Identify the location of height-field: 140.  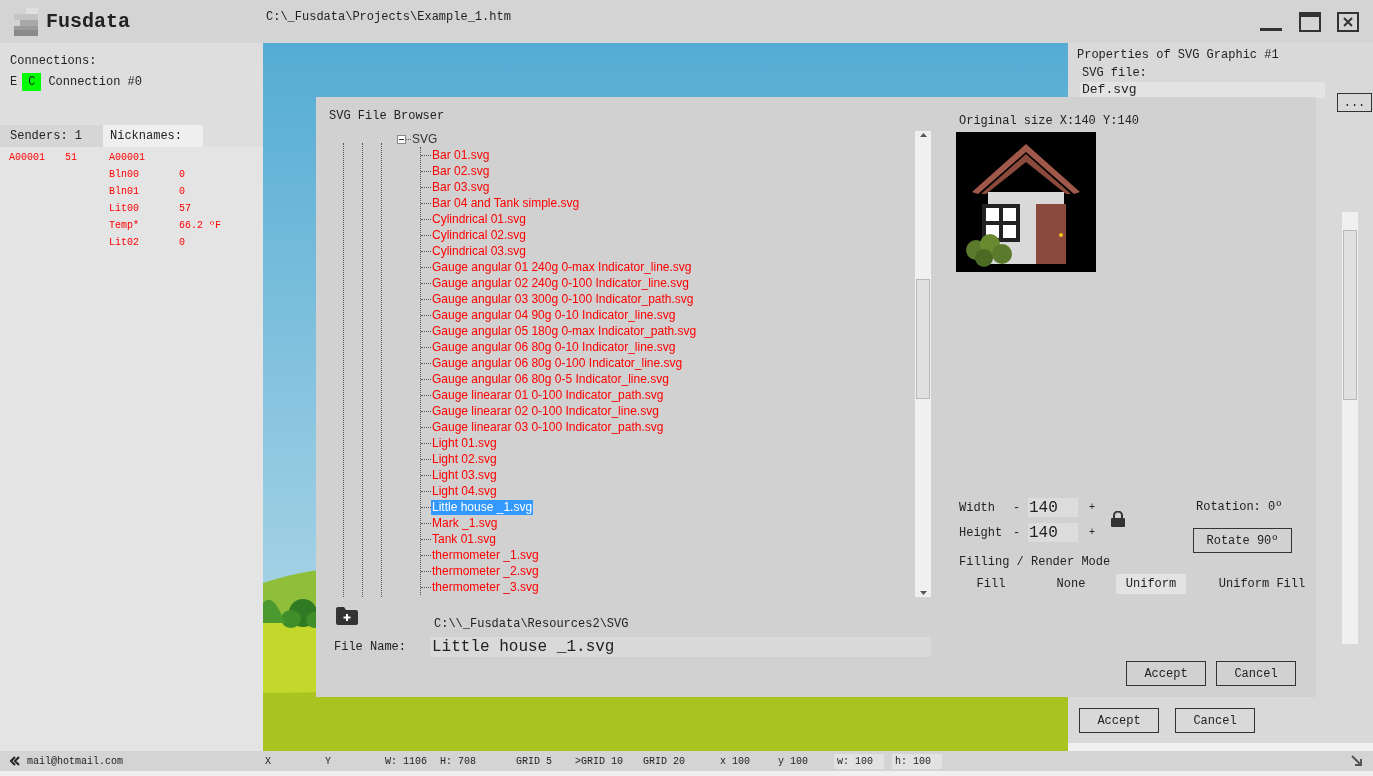
(1053, 532).